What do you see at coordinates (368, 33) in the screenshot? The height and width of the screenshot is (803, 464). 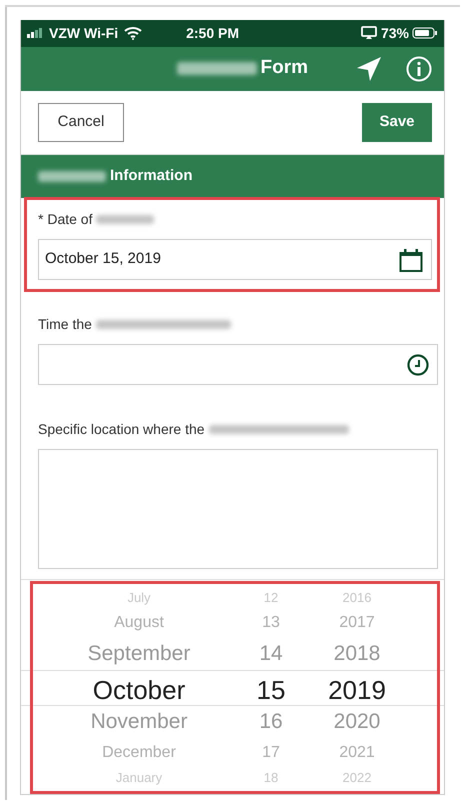 I see `screen-mirroring-icon` at bounding box center [368, 33].